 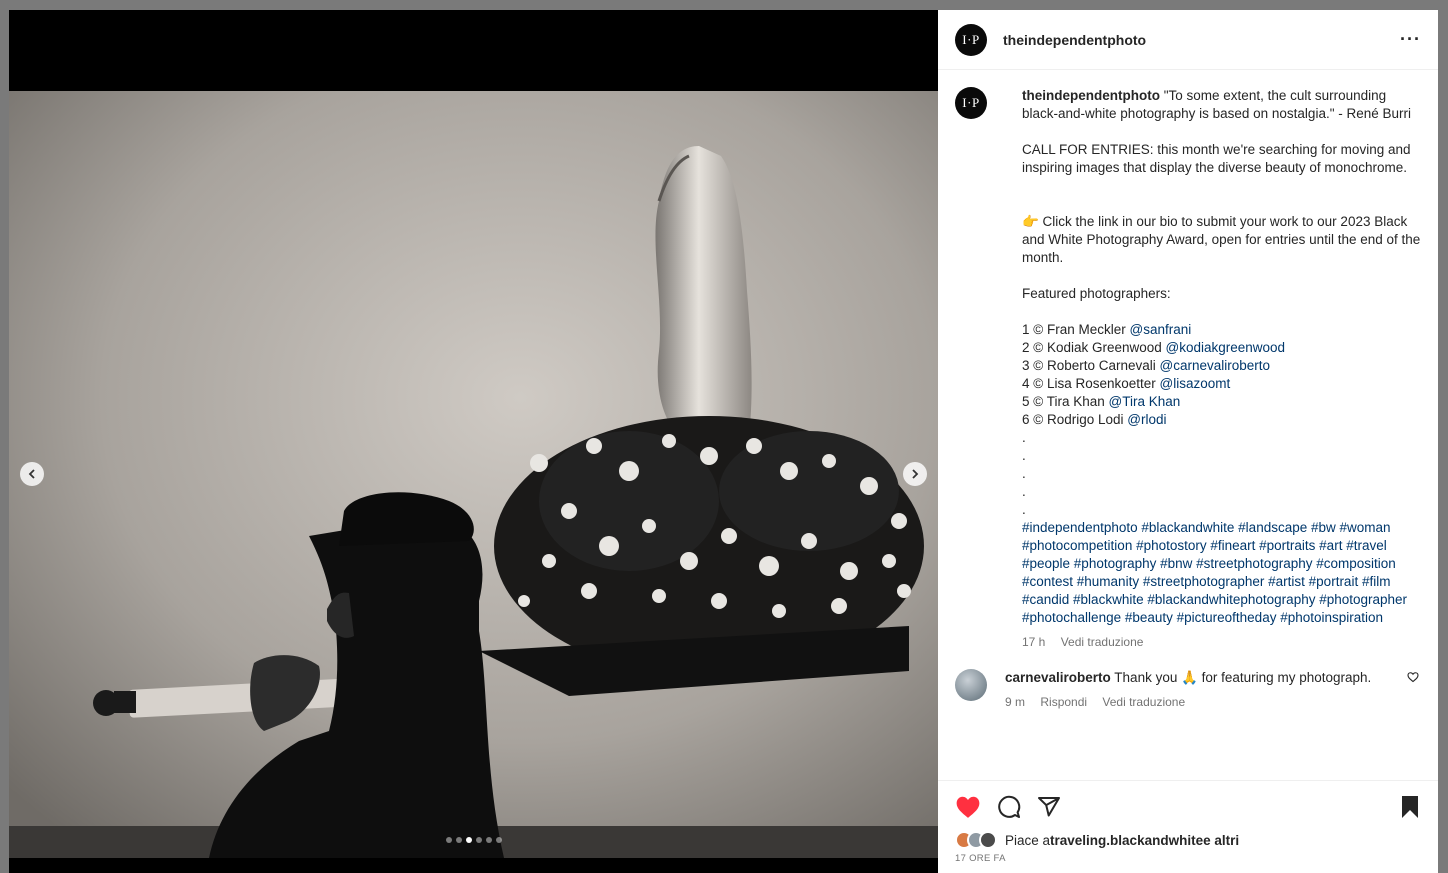 I want to click on comment-like-icon, so click(x=1413, y=677).